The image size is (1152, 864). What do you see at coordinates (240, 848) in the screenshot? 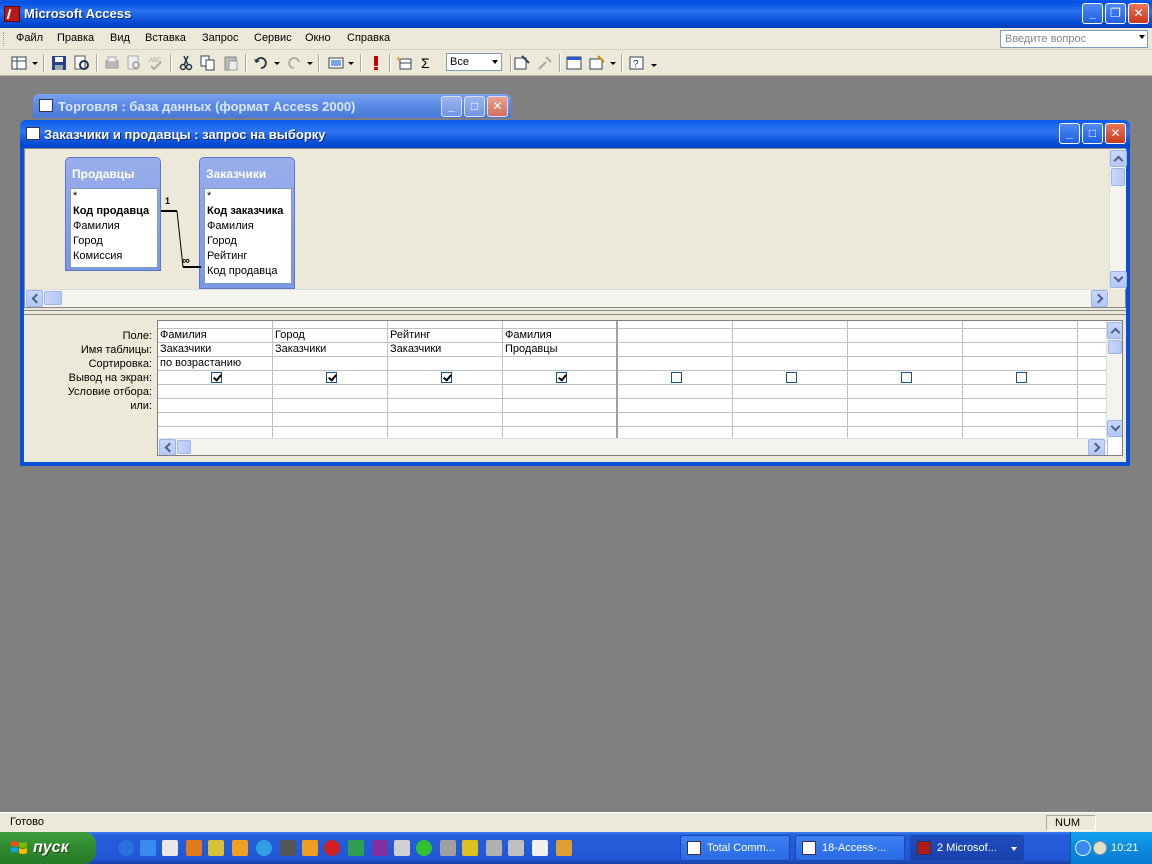
I see `airplane-icon` at bounding box center [240, 848].